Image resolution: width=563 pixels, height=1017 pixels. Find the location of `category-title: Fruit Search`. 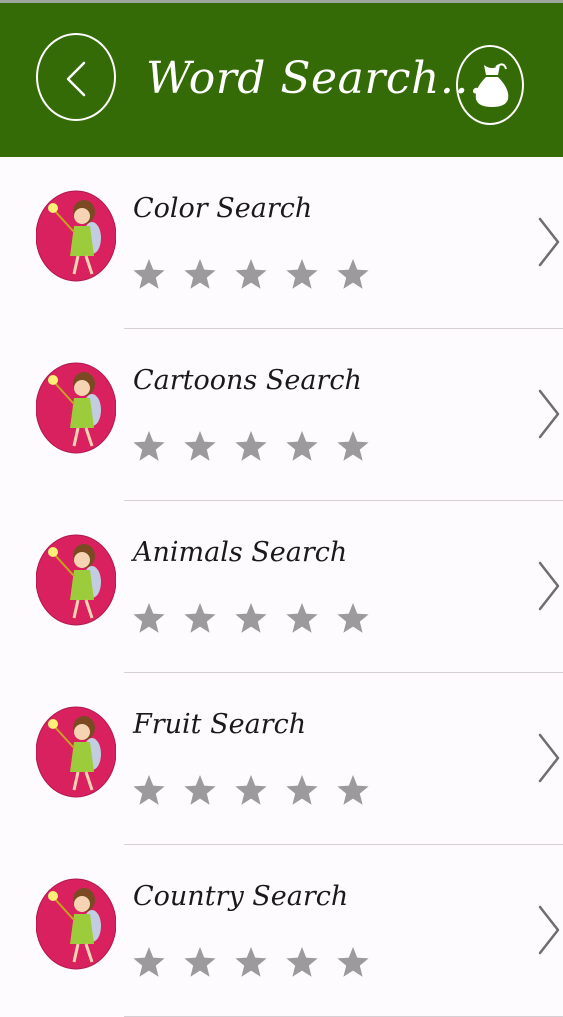

category-title: Fruit Search is located at coordinates (220, 724).